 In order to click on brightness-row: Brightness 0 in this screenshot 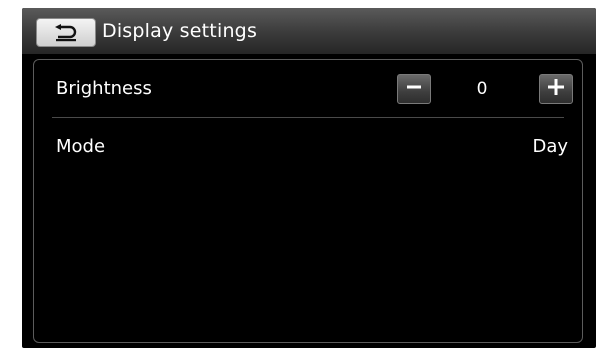, I will do `click(308, 88)`.